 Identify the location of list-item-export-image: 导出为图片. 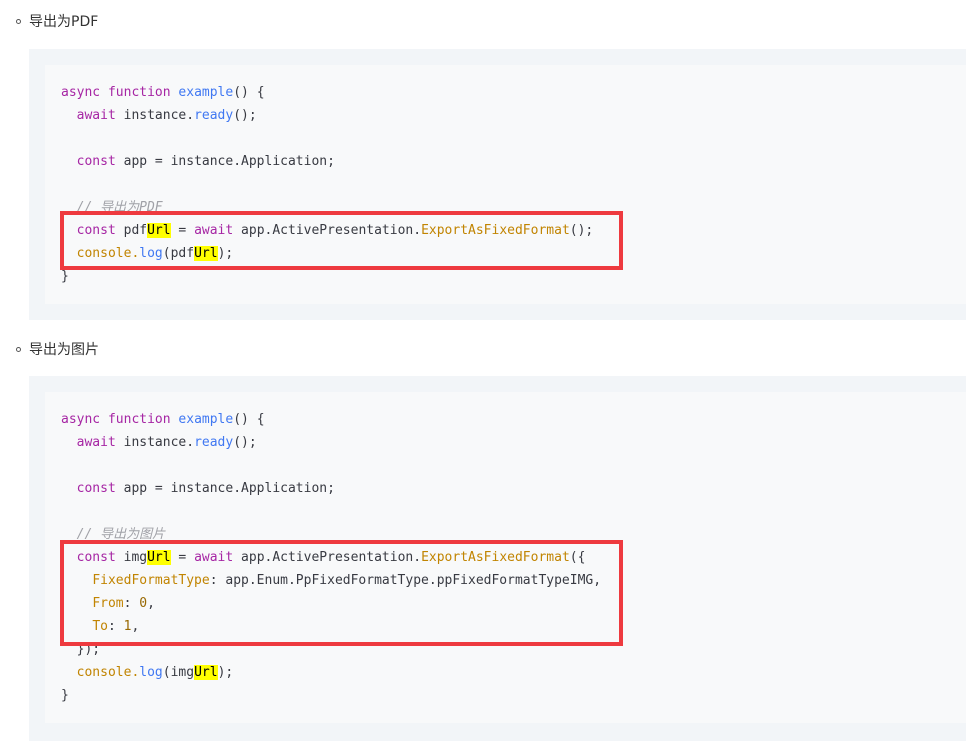
(57, 349).